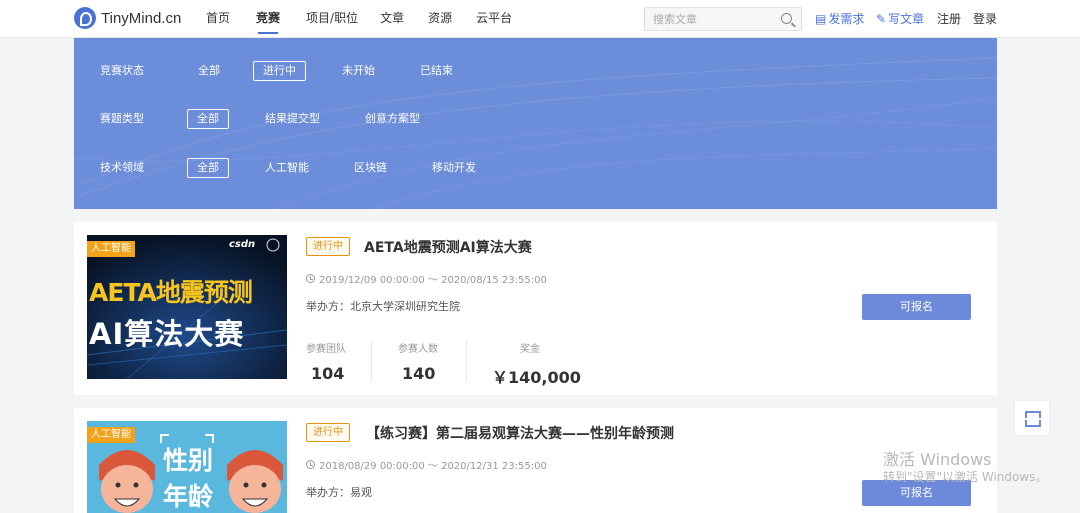  I want to click on post-demand-label: 发需求, so click(846, 18).